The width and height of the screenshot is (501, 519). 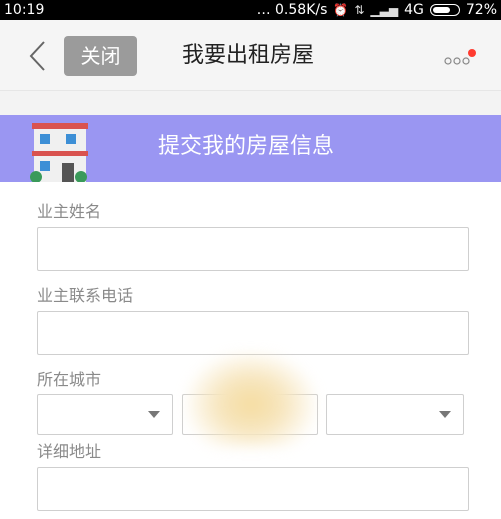 I want to click on city-label: 所在城市, so click(x=69, y=379).